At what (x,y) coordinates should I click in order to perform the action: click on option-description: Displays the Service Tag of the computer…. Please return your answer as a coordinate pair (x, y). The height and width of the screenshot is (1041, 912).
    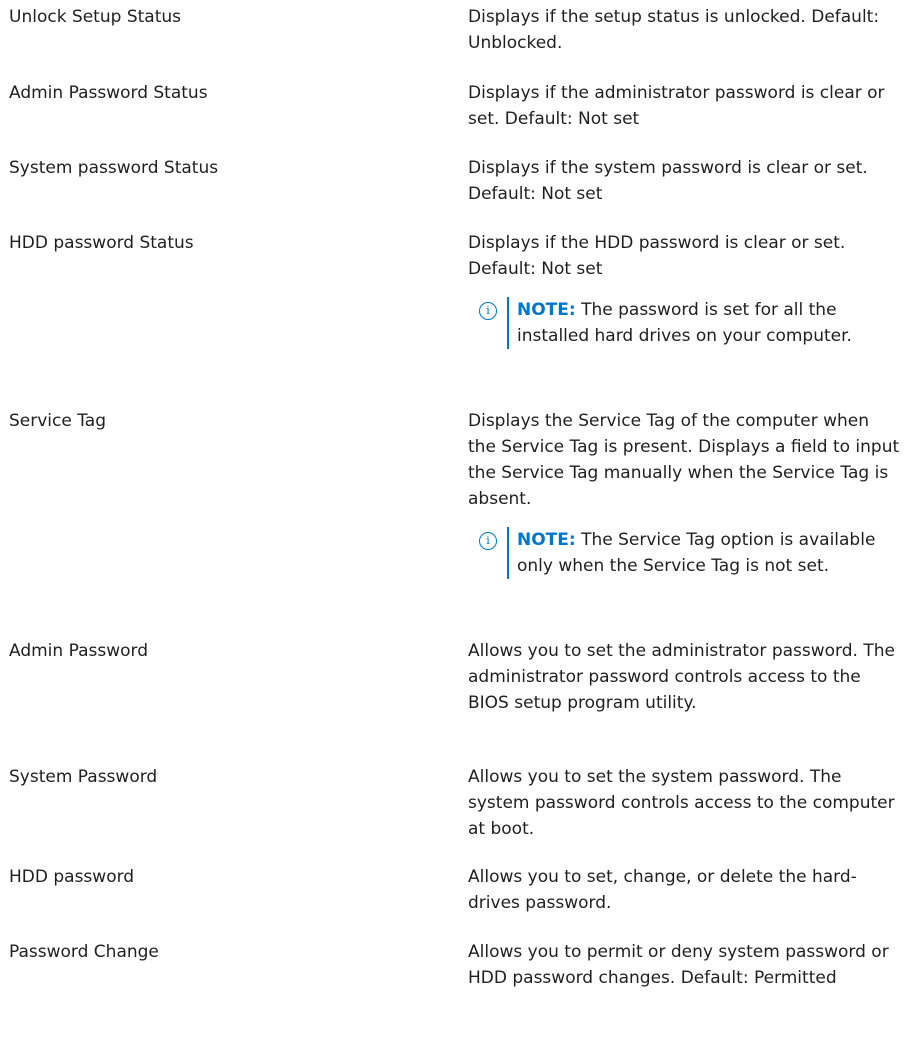
    Looking at the image, I should click on (684, 460).